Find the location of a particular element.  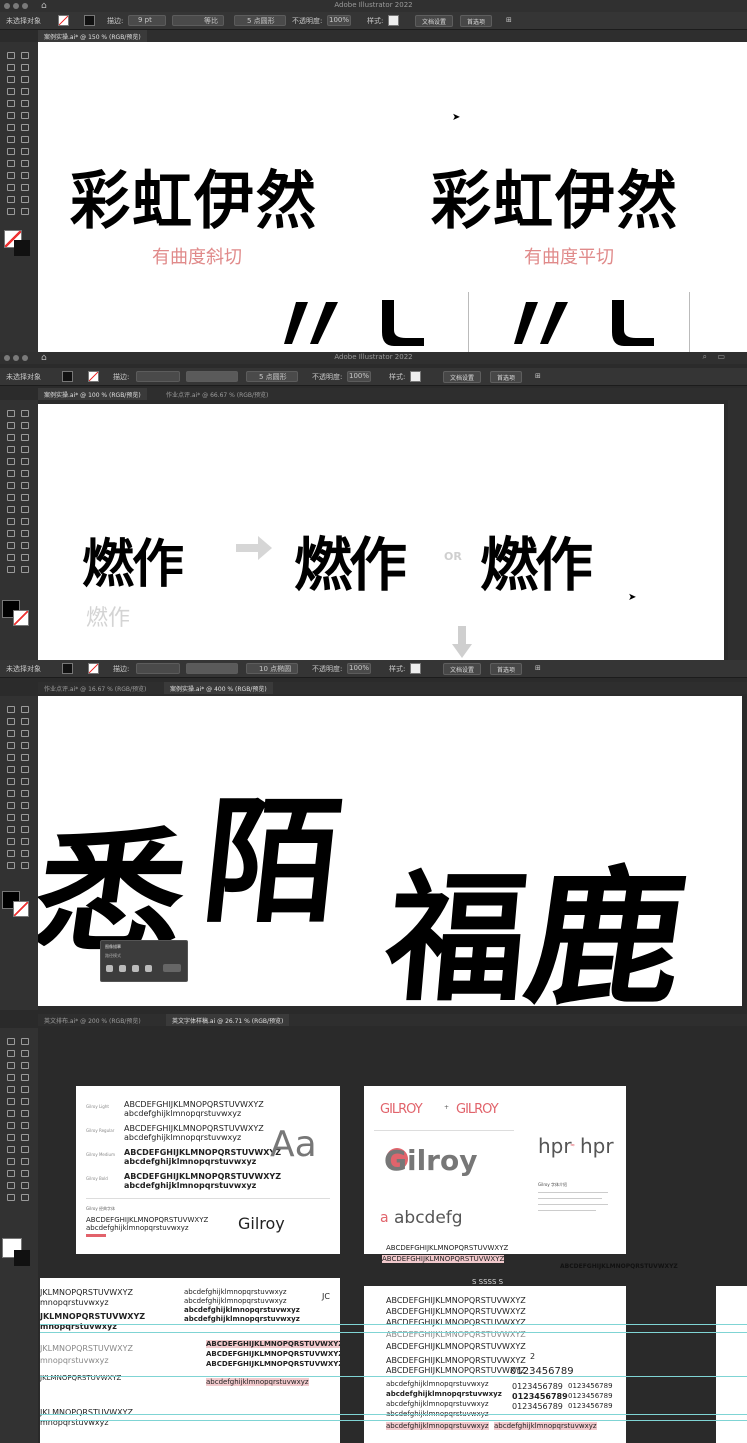

type-tool-icon is located at coordinates (11, 1077).